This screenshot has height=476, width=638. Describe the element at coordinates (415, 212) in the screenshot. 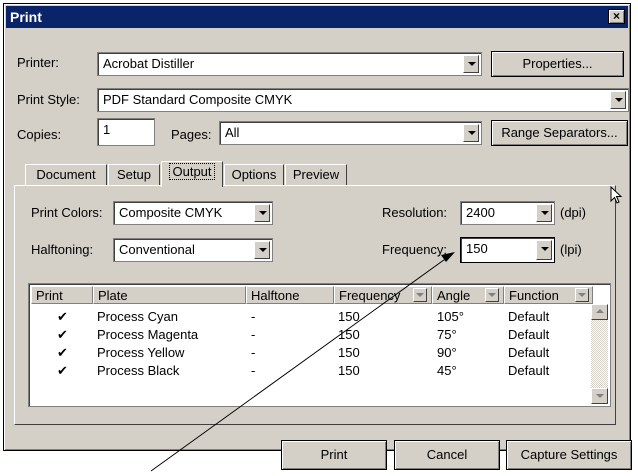

I see `resolution-label: Resolution:` at that location.